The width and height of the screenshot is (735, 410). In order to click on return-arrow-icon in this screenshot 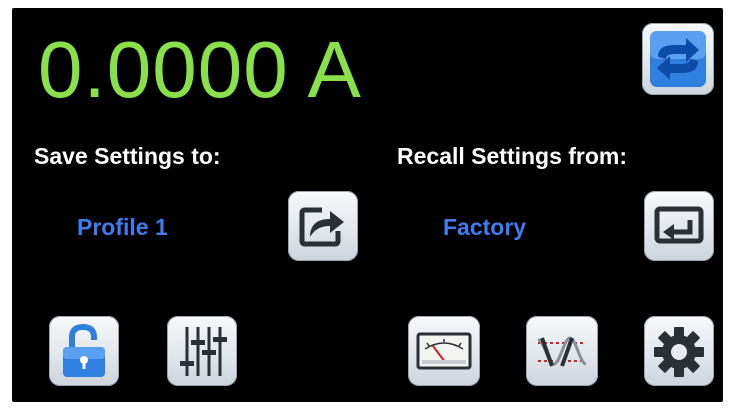, I will do `click(679, 225)`.